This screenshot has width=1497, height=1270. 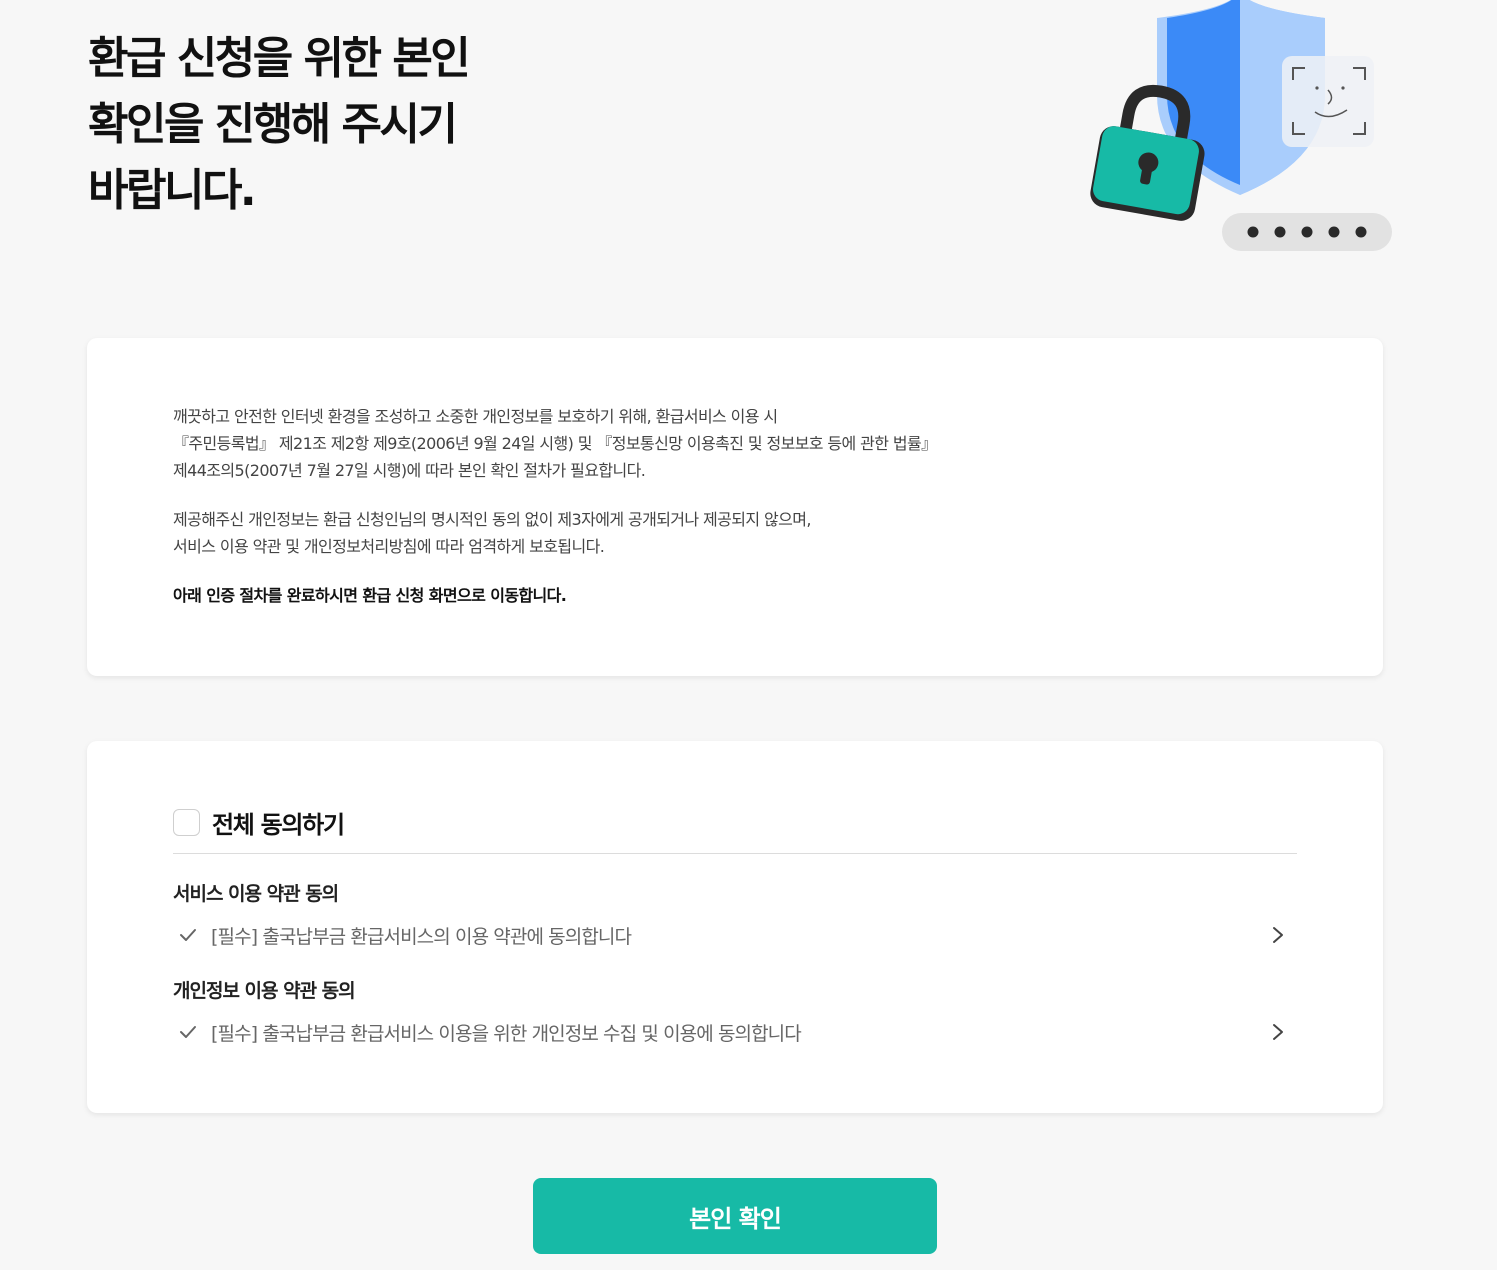 What do you see at coordinates (264, 991) in the screenshot?
I see `section-title-privacy-terms: 개인정보 이용 약관 동의` at bounding box center [264, 991].